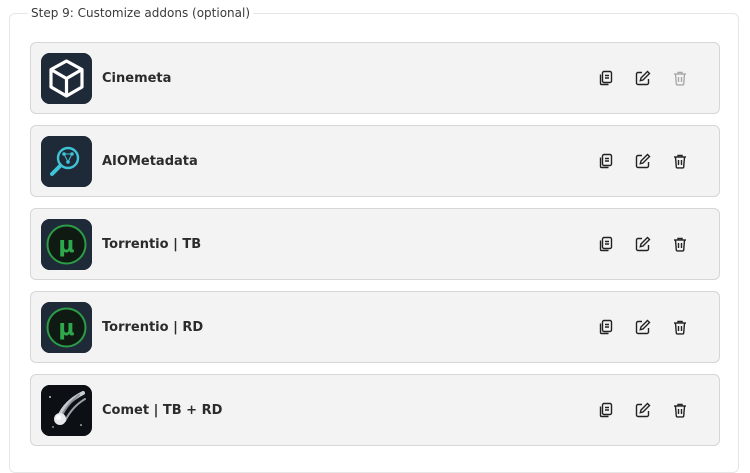  I want to click on addon-card-torrentio-rd: μ Torrentio | RD, so click(375, 327).